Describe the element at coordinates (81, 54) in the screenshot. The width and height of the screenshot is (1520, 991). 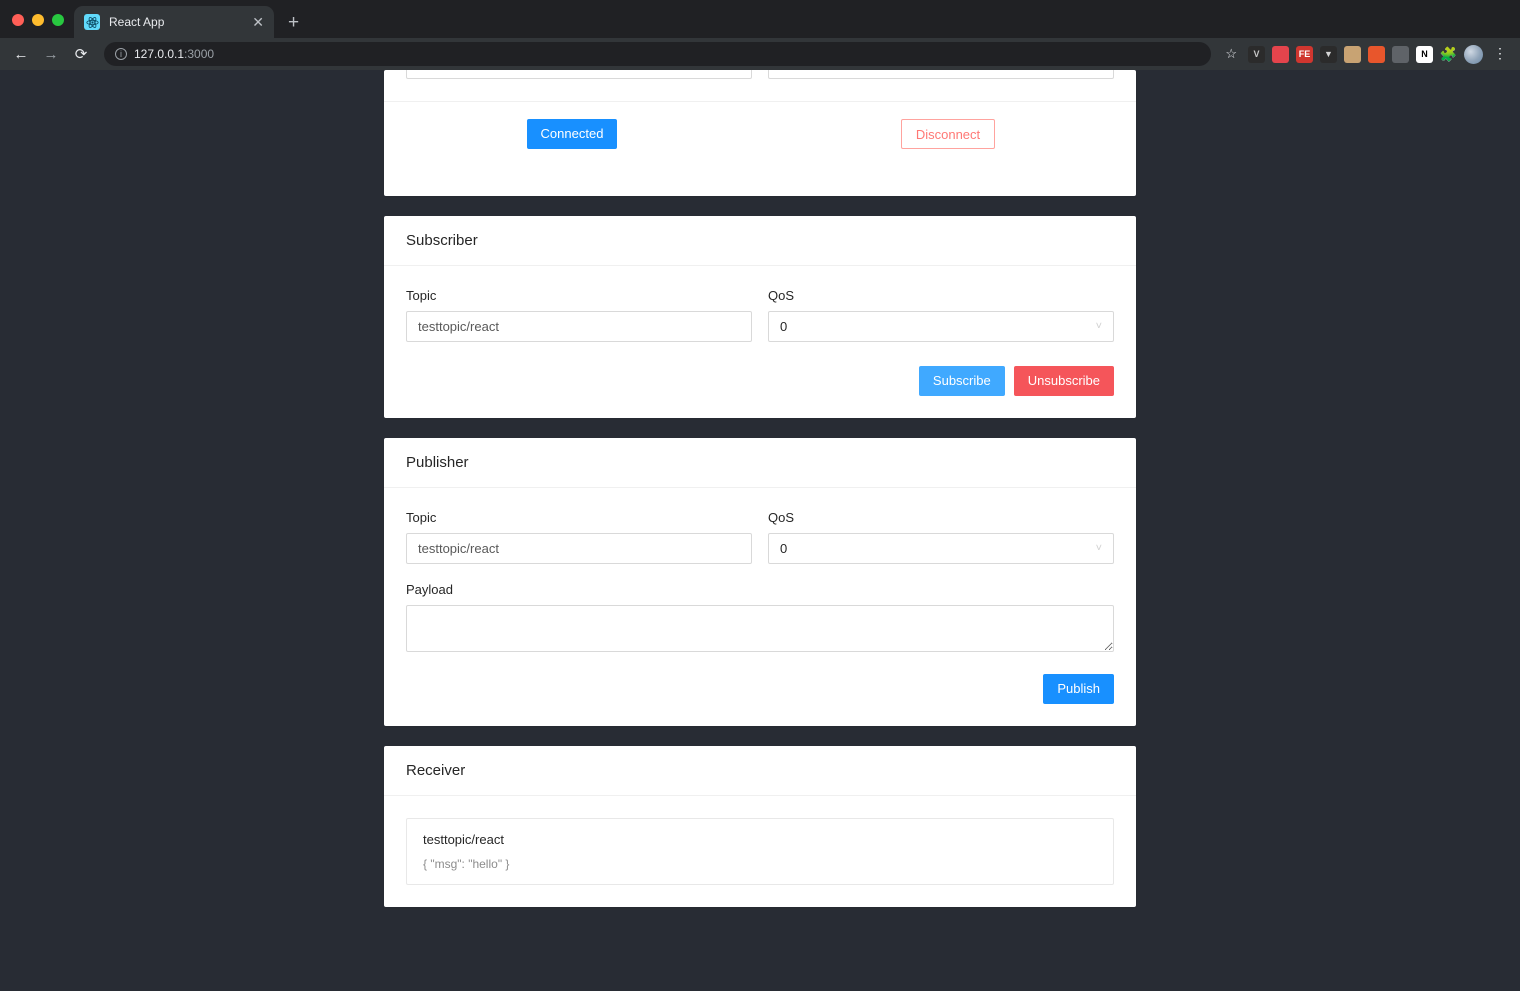
I see `reload-icon: ⟳` at that location.